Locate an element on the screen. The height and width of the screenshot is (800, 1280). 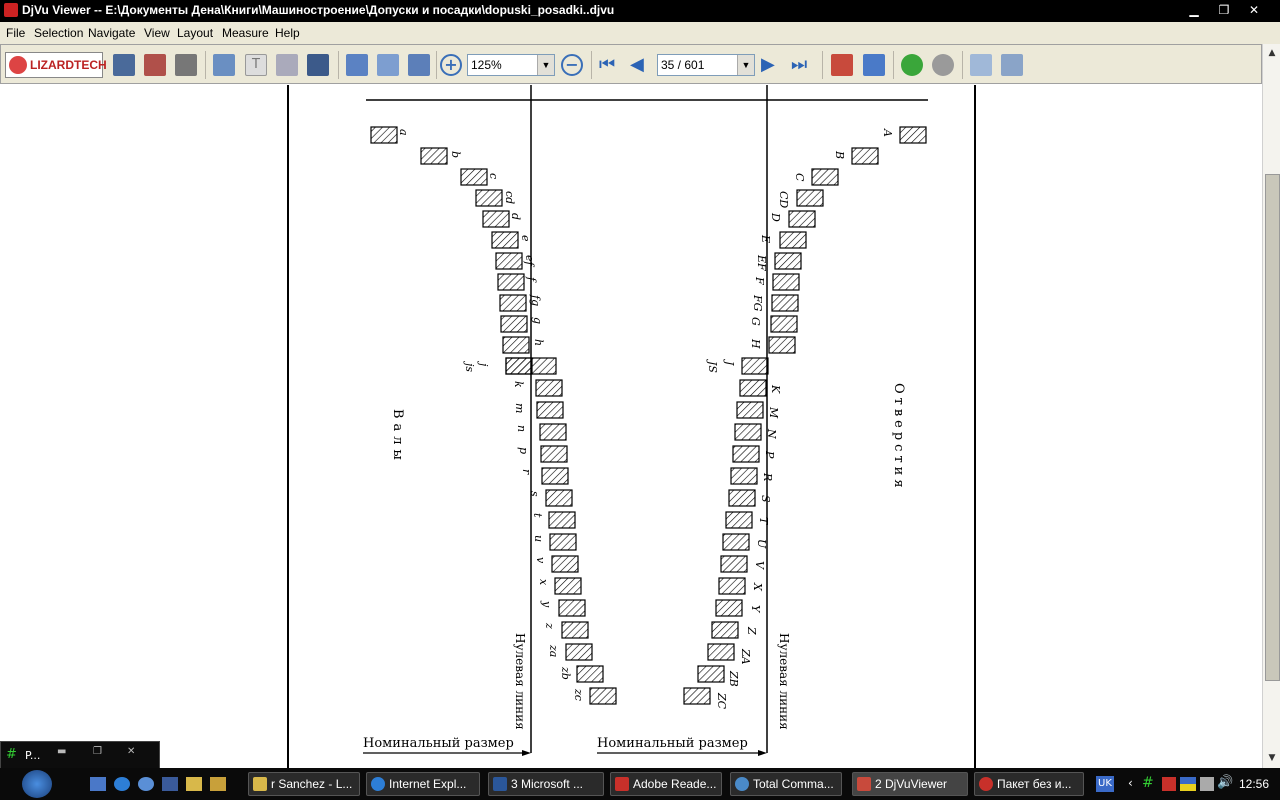
floating-window: # P... ▬ ❐ ✕ is located at coordinates (80, 755).